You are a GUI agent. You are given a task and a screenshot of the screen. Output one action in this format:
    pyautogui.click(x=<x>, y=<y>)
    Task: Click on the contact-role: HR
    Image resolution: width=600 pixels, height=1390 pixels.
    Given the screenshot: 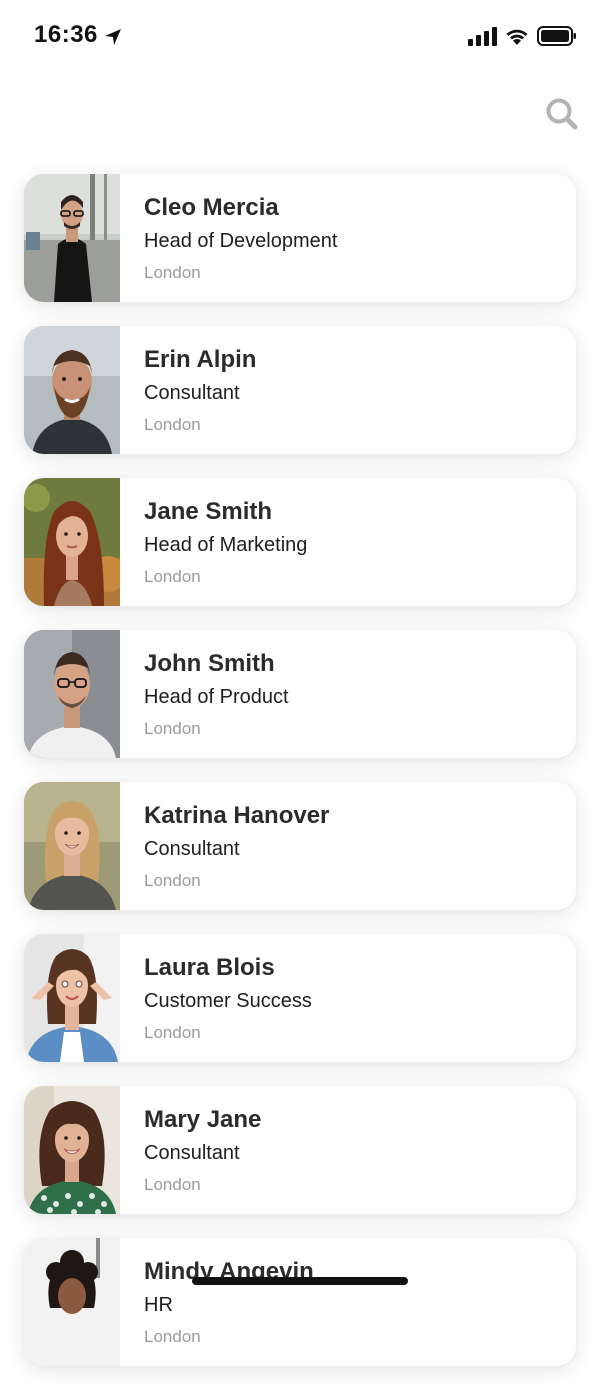 What is the action you would take?
    pyautogui.click(x=158, y=1305)
    